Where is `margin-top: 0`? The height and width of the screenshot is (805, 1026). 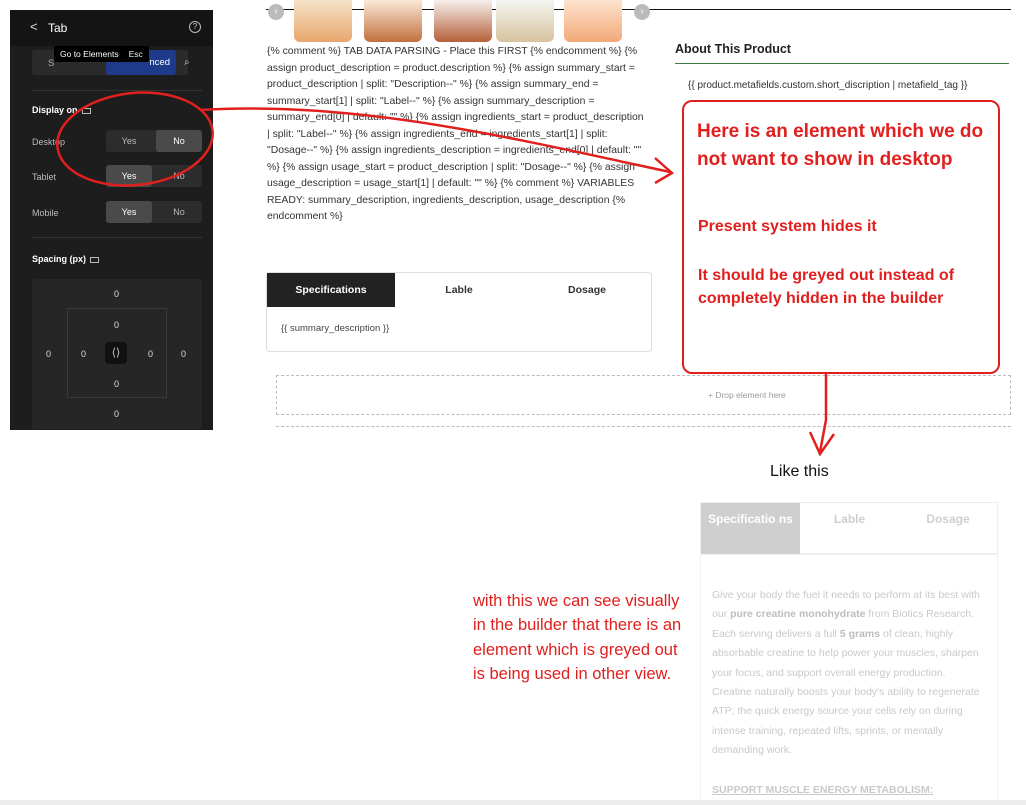 margin-top: 0 is located at coordinates (116, 294).